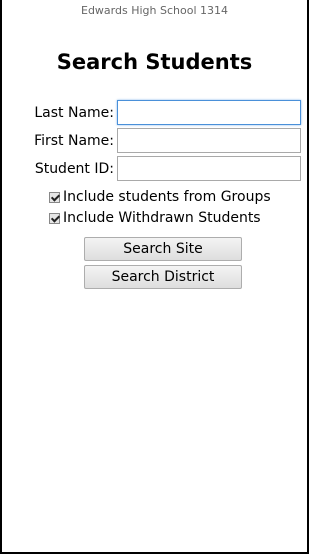 This screenshot has width=320, height=554. I want to click on student-id-label: Student ID:, so click(74, 168).